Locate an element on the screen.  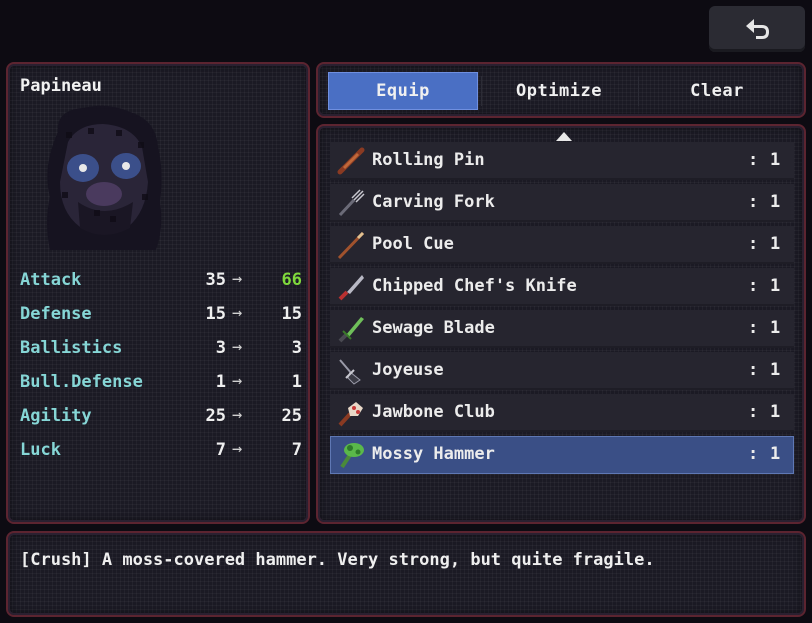
stat-current-value: 25 is located at coordinates (215, 416).